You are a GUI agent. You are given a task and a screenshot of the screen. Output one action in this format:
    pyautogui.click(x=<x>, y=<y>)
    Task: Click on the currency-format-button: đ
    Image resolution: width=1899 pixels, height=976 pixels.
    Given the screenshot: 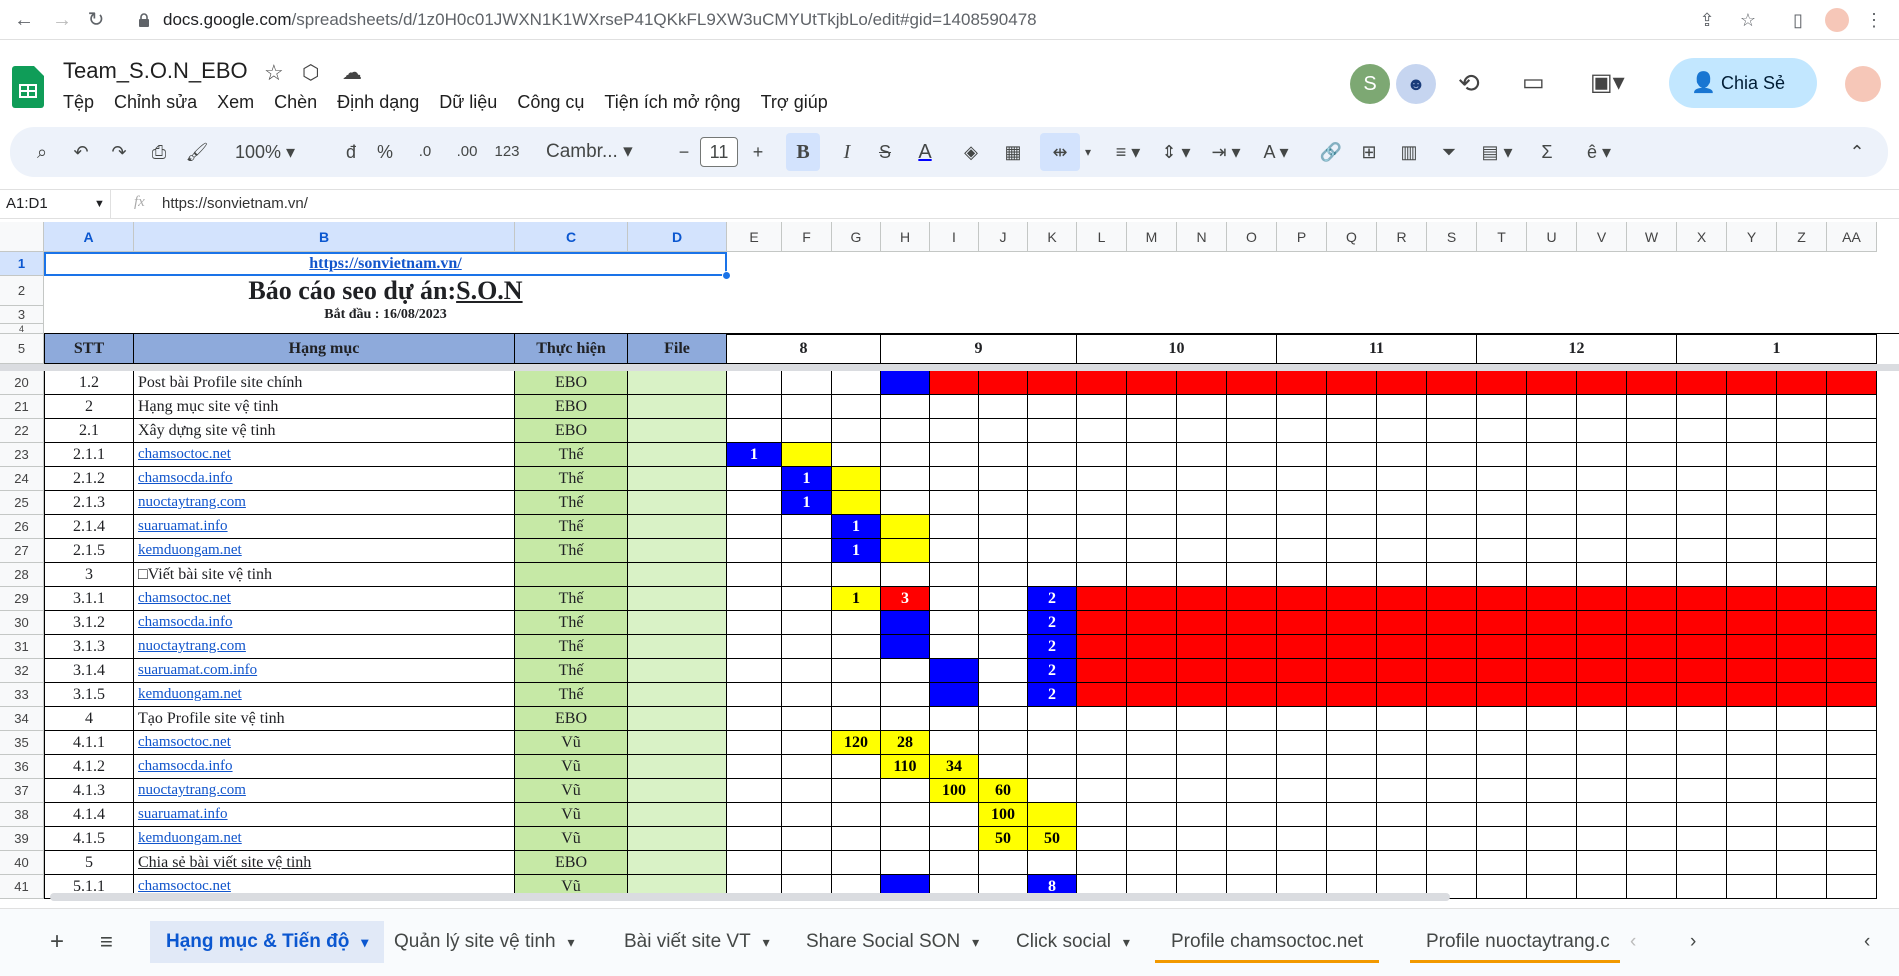 What is the action you would take?
    pyautogui.click(x=351, y=152)
    